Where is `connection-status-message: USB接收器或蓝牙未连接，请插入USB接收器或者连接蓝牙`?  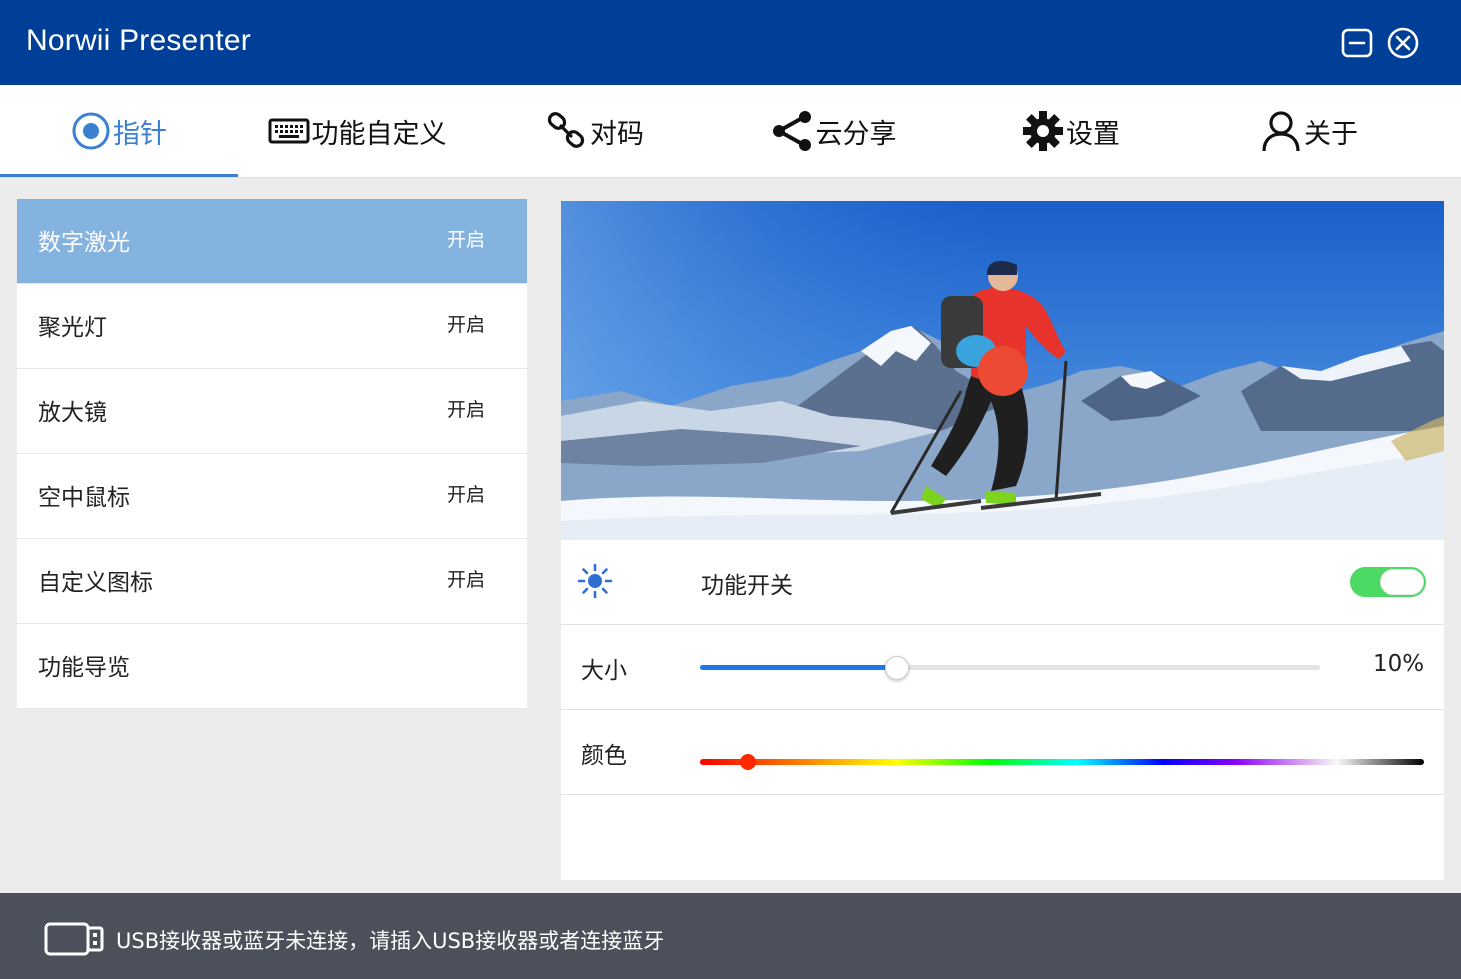 connection-status-message: USB接收器或蓝牙未连接，请插入USB接收器或者连接蓝牙 is located at coordinates (390, 941).